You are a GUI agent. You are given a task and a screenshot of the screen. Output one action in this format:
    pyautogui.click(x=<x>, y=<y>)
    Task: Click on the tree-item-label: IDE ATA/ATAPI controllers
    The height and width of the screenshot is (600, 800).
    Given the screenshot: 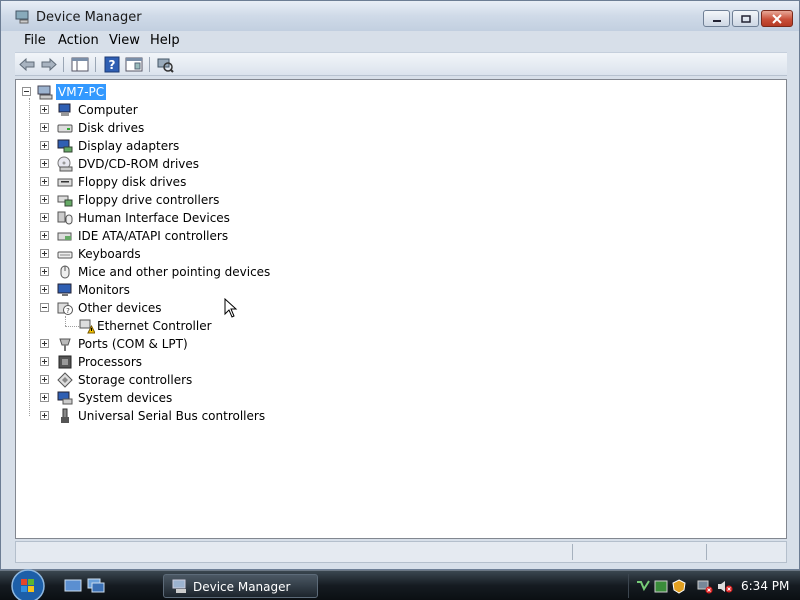 What is the action you would take?
    pyautogui.click(x=153, y=236)
    